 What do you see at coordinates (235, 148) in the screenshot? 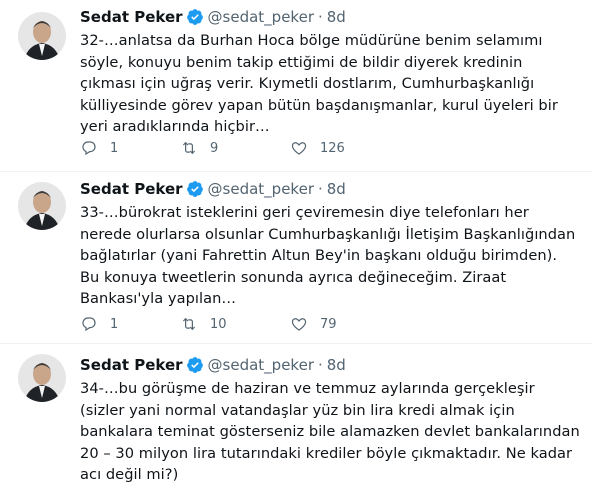
I see `retweet-button: 9` at bounding box center [235, 148].